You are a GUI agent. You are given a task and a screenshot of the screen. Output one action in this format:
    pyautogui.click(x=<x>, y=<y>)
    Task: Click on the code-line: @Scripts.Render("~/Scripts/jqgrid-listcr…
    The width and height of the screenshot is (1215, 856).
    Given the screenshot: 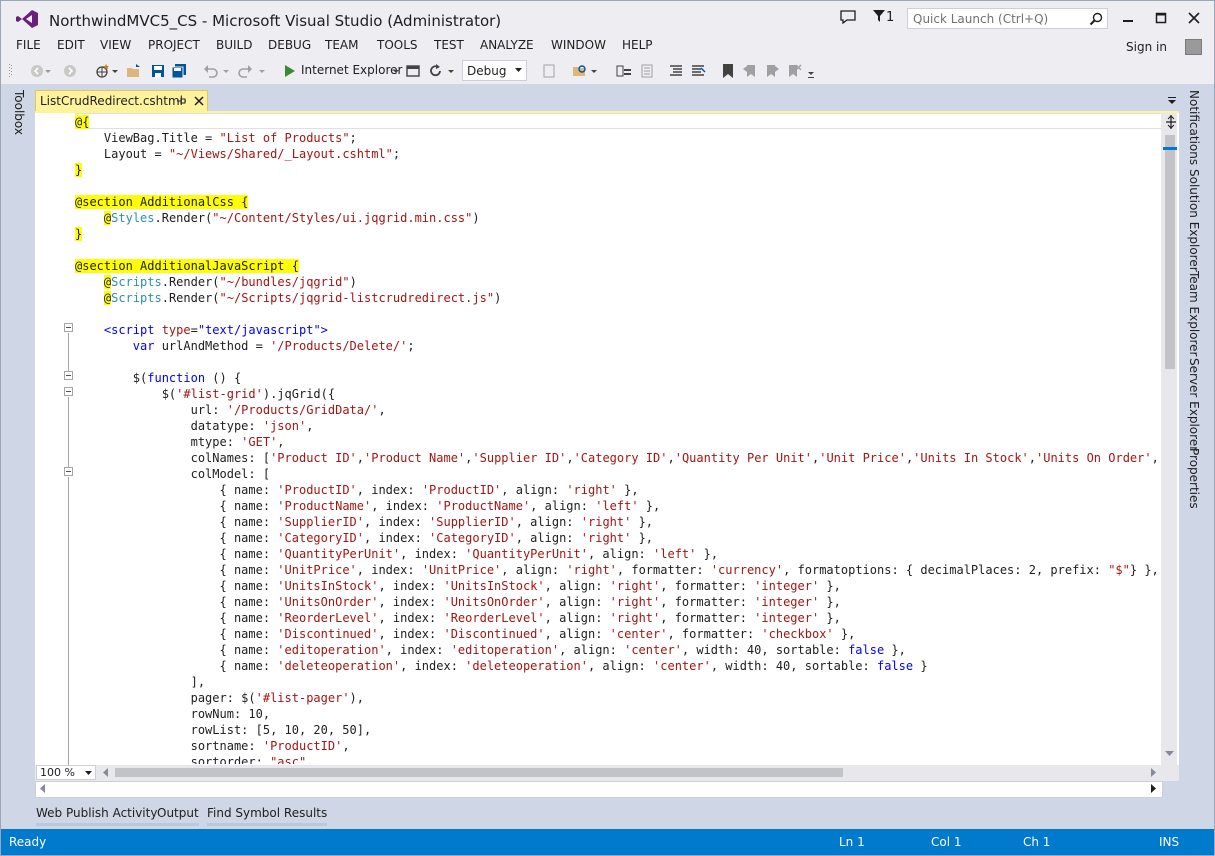 What is the action you would take?
    pyautogui.click(x=288, y=298)
    